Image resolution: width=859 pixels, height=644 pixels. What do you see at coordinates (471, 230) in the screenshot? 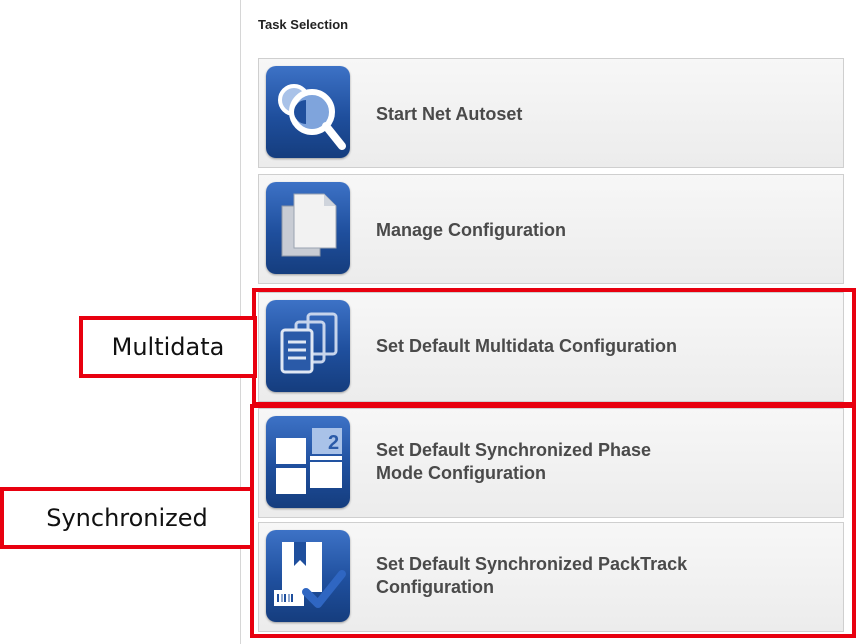
I see `manage-configuration-label: Manage Configuration` at bounding box center [471, 230].